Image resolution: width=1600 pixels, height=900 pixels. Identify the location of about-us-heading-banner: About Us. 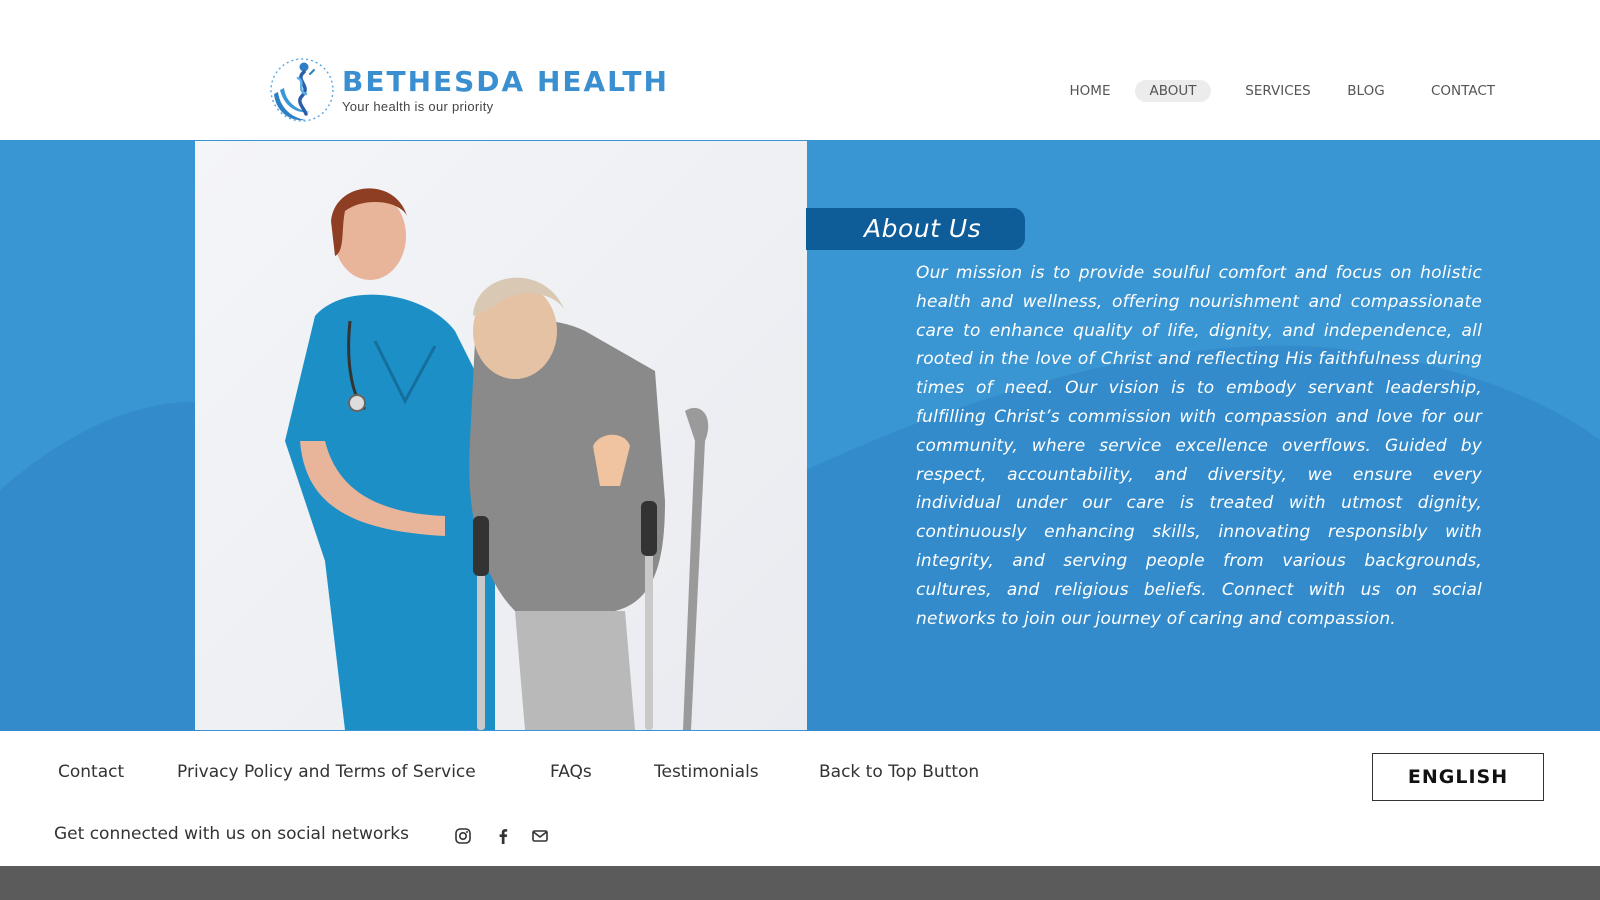
(915, 229).